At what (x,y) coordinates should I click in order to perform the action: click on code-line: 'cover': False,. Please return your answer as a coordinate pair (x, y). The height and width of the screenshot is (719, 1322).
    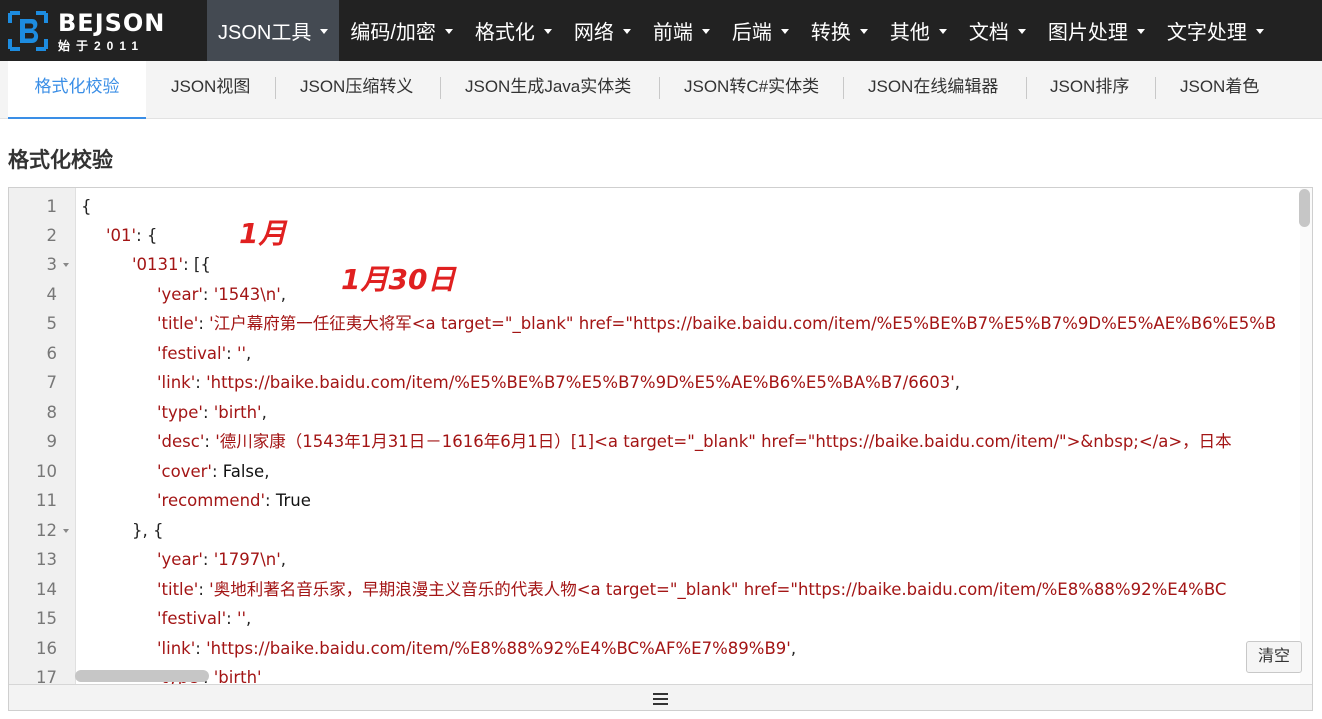
    Looking at the image, I should click on (213, 471).